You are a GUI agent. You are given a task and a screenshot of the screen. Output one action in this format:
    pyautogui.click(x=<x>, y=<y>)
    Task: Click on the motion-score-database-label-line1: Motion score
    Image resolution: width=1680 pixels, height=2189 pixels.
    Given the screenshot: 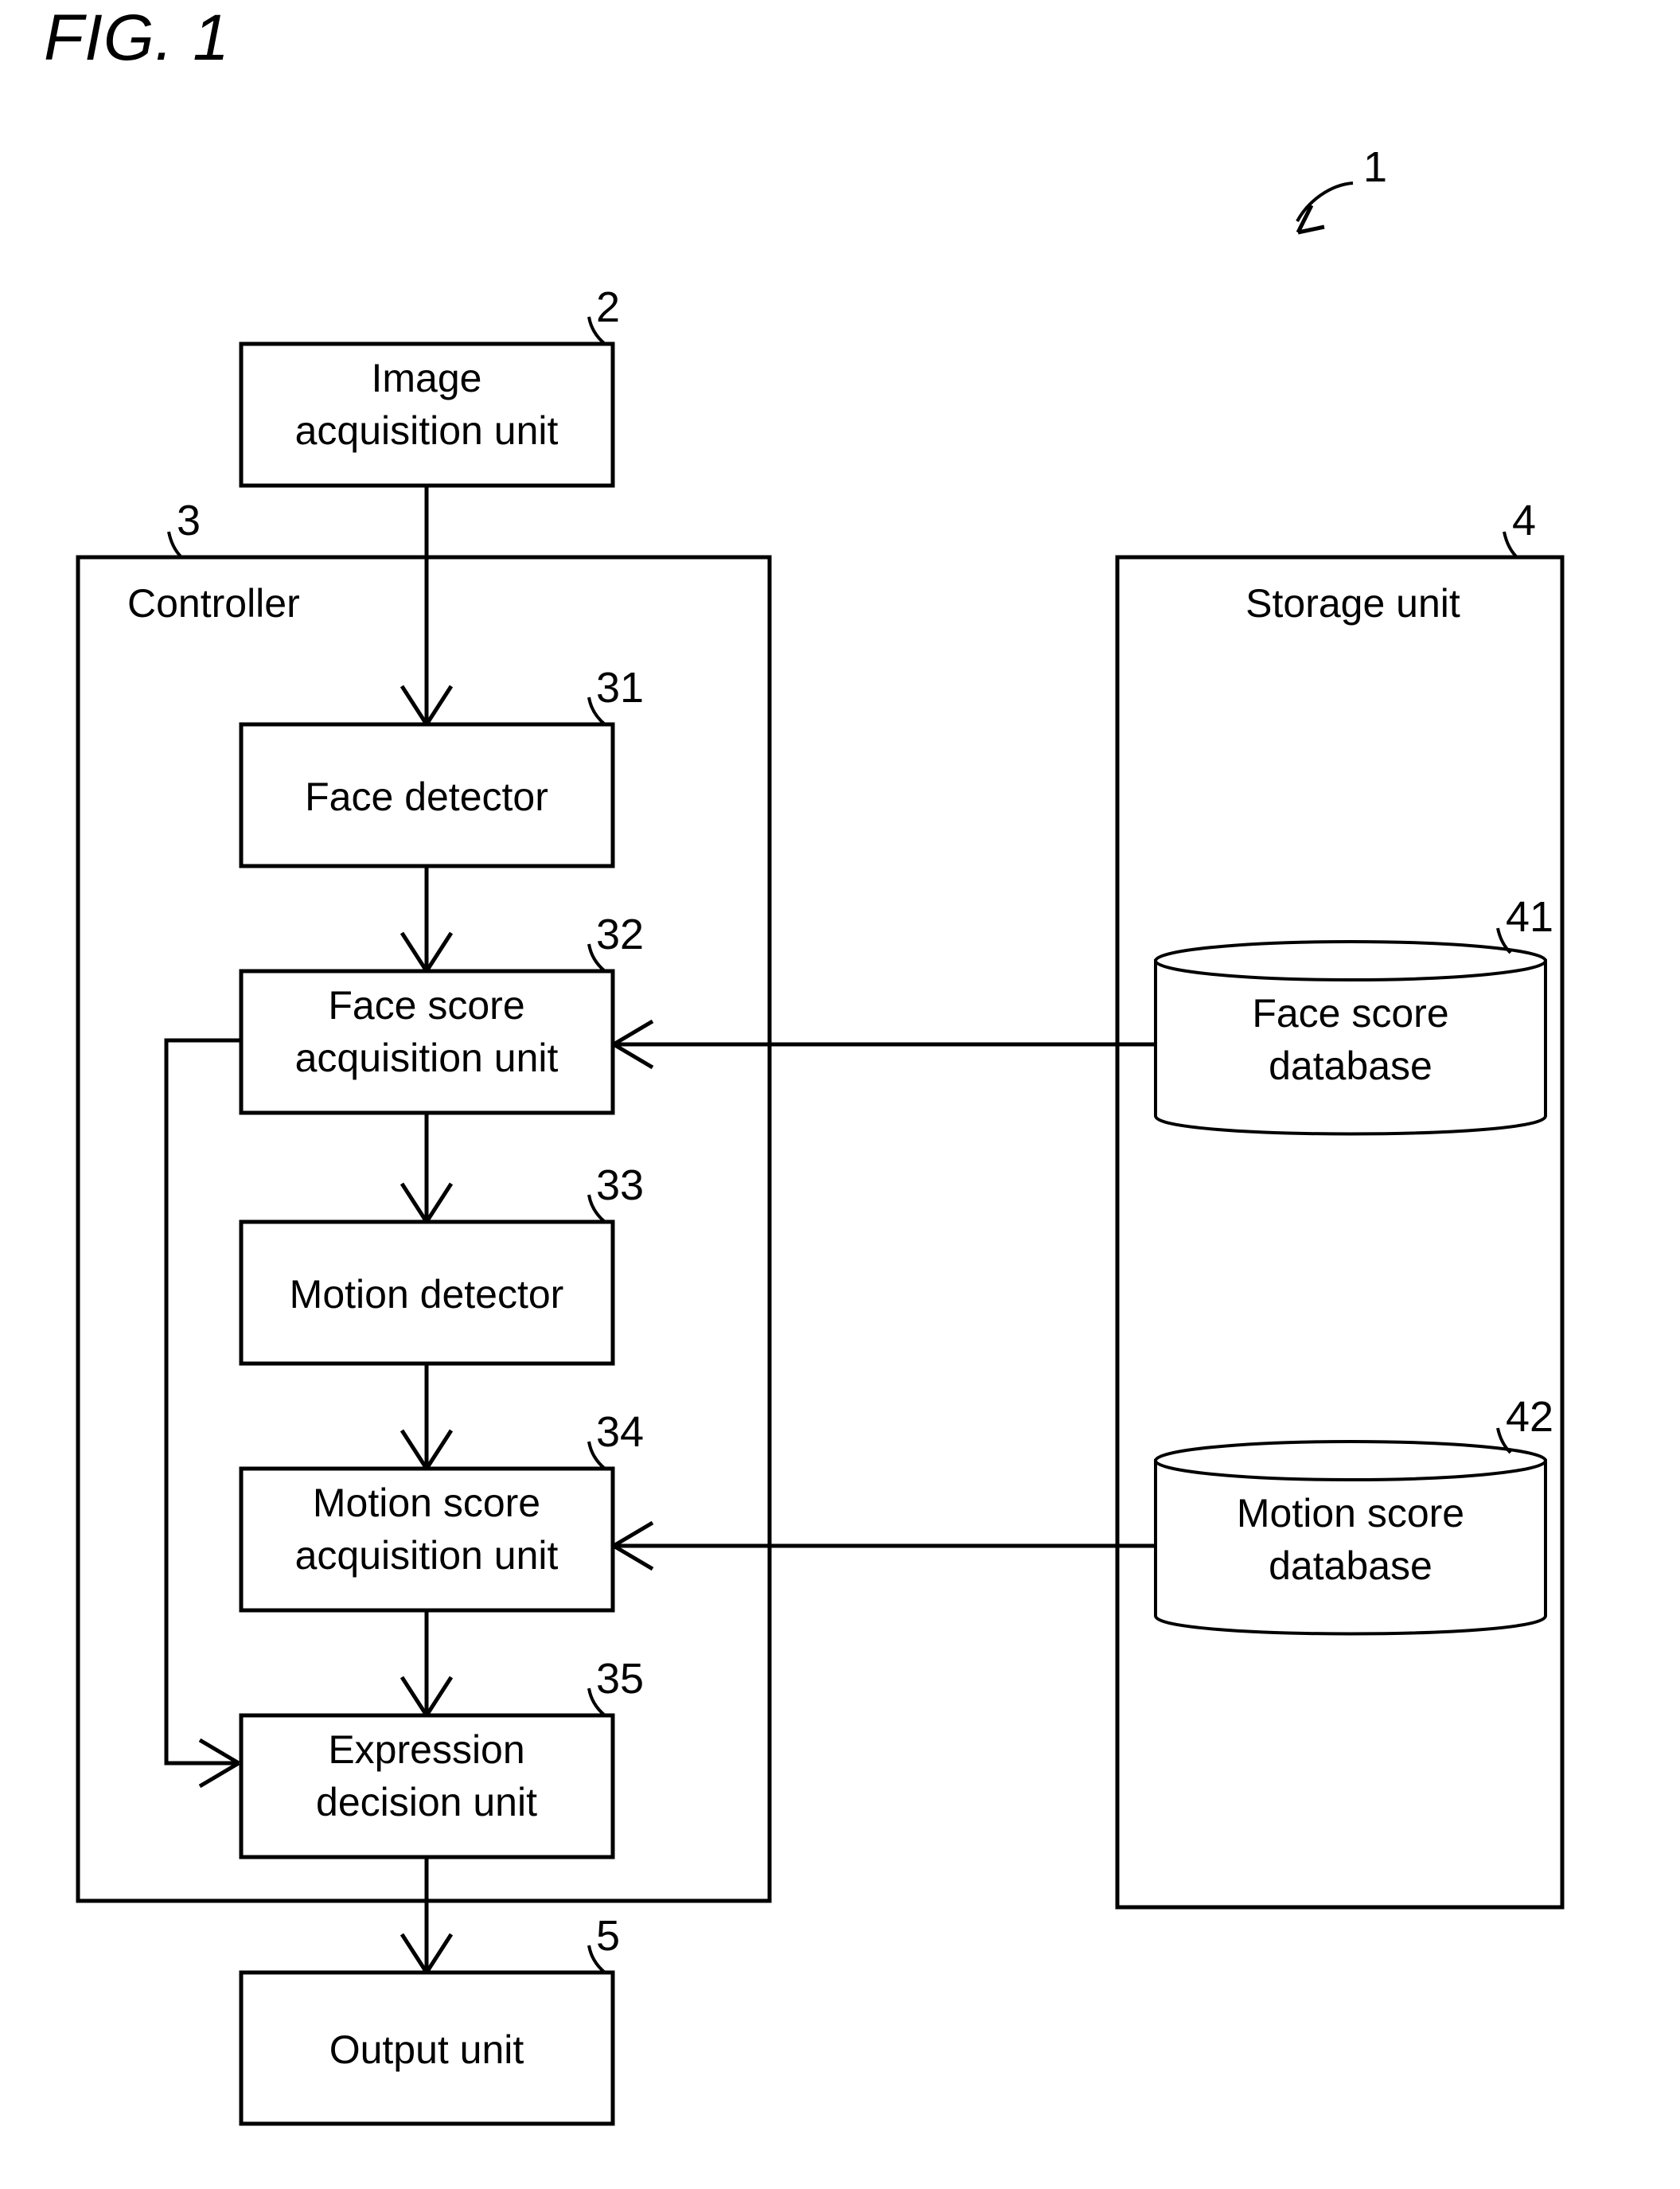 What is the action you would take?
    pyautogui.click(x=1350, y=1513)
    